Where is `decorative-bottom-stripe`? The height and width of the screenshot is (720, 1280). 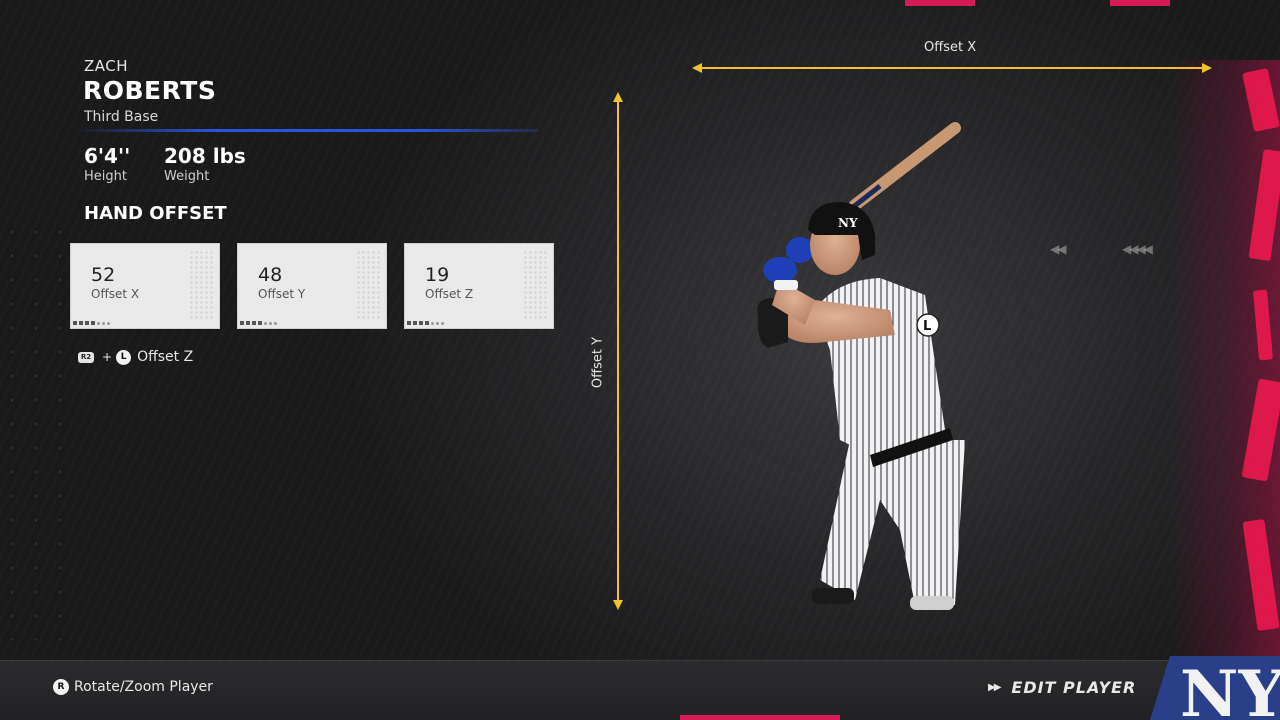 decorative-bottom-stripe is located at coordinates (760, 717).